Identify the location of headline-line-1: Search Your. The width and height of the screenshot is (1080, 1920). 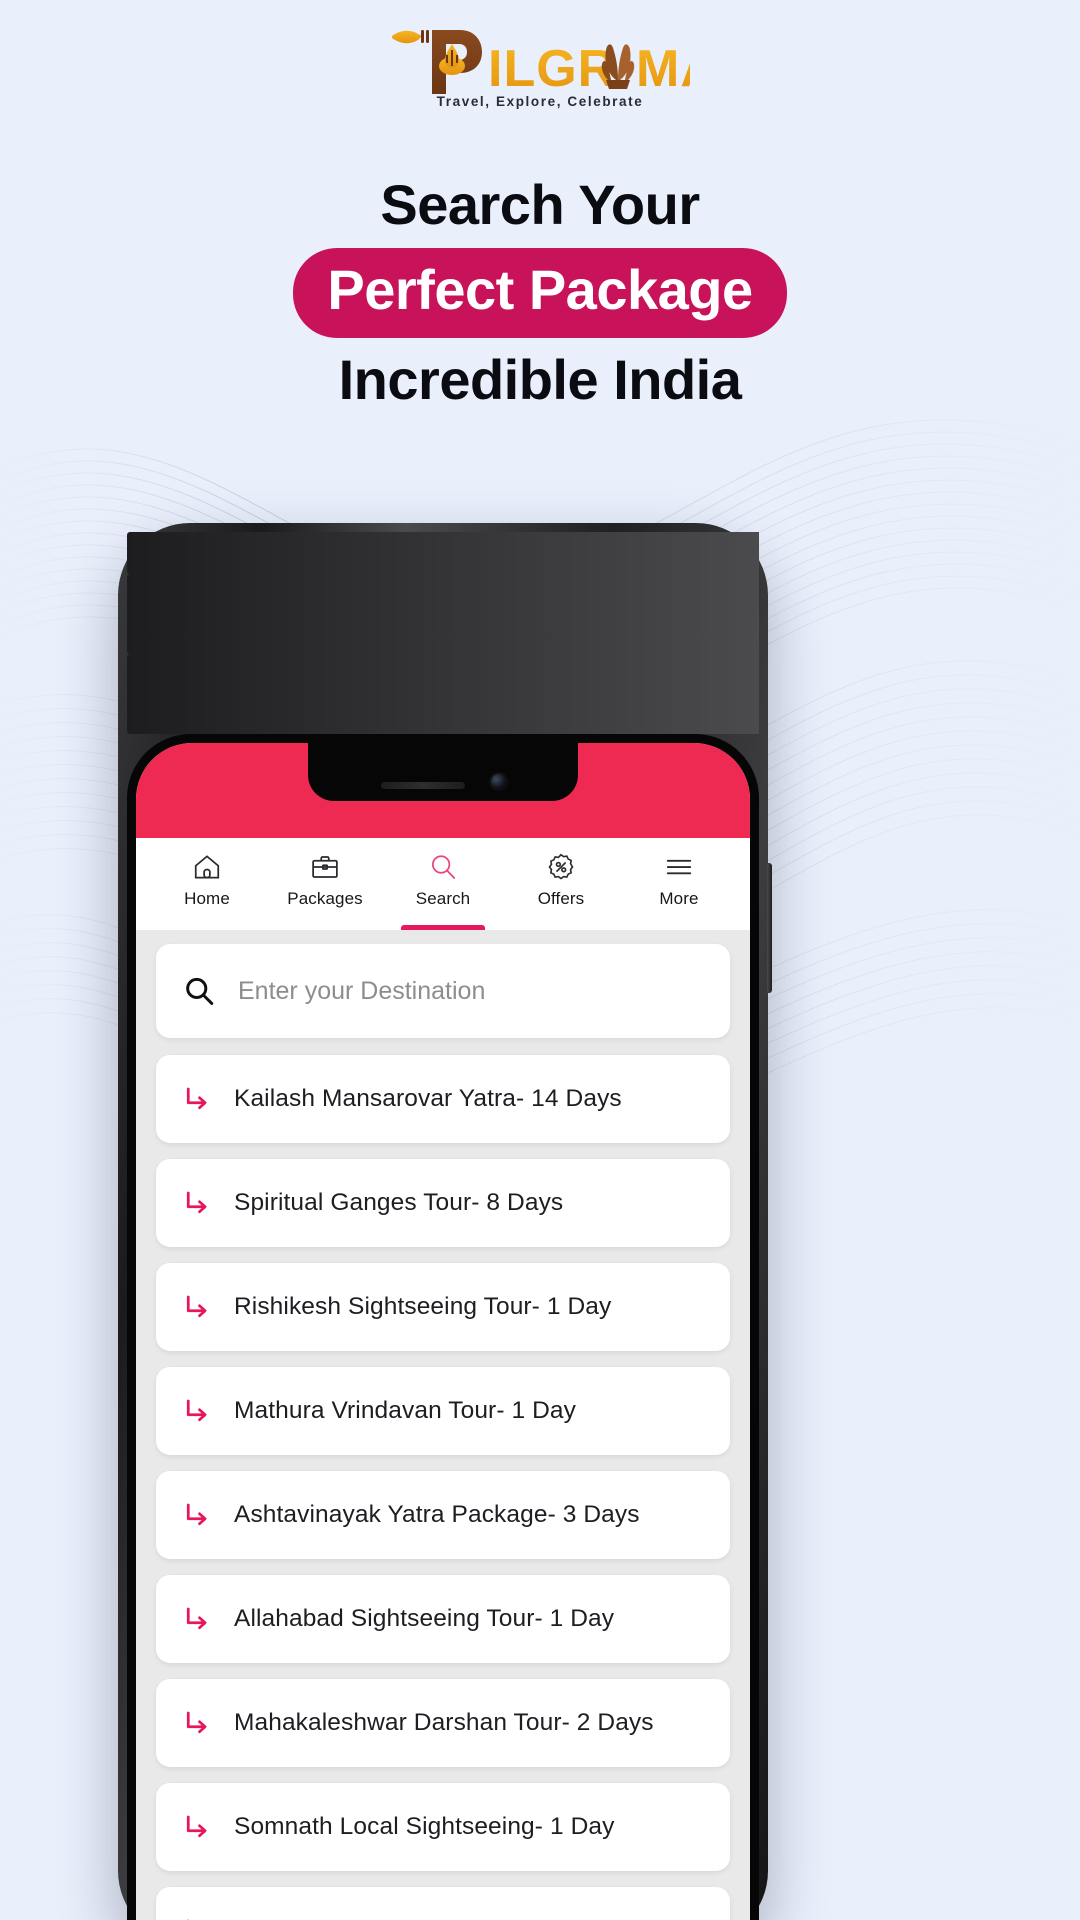
(540, 204).